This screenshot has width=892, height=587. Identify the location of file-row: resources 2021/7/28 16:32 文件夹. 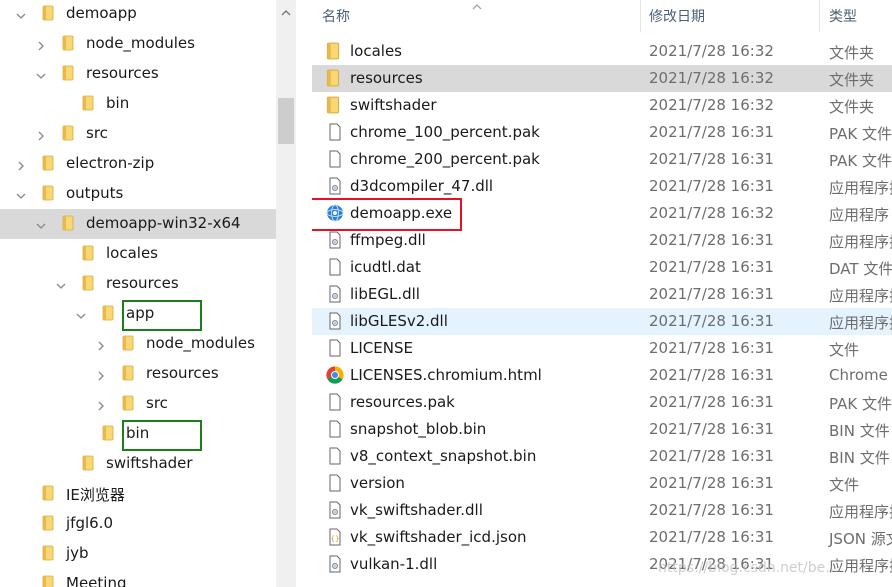
(602, 78).